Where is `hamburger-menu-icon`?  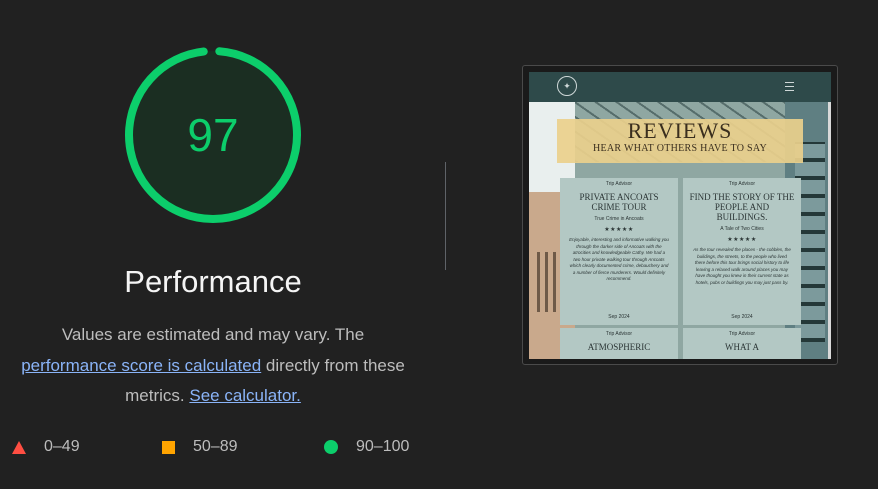 hamburger-menu-icon is located at coordinates (789, 86).